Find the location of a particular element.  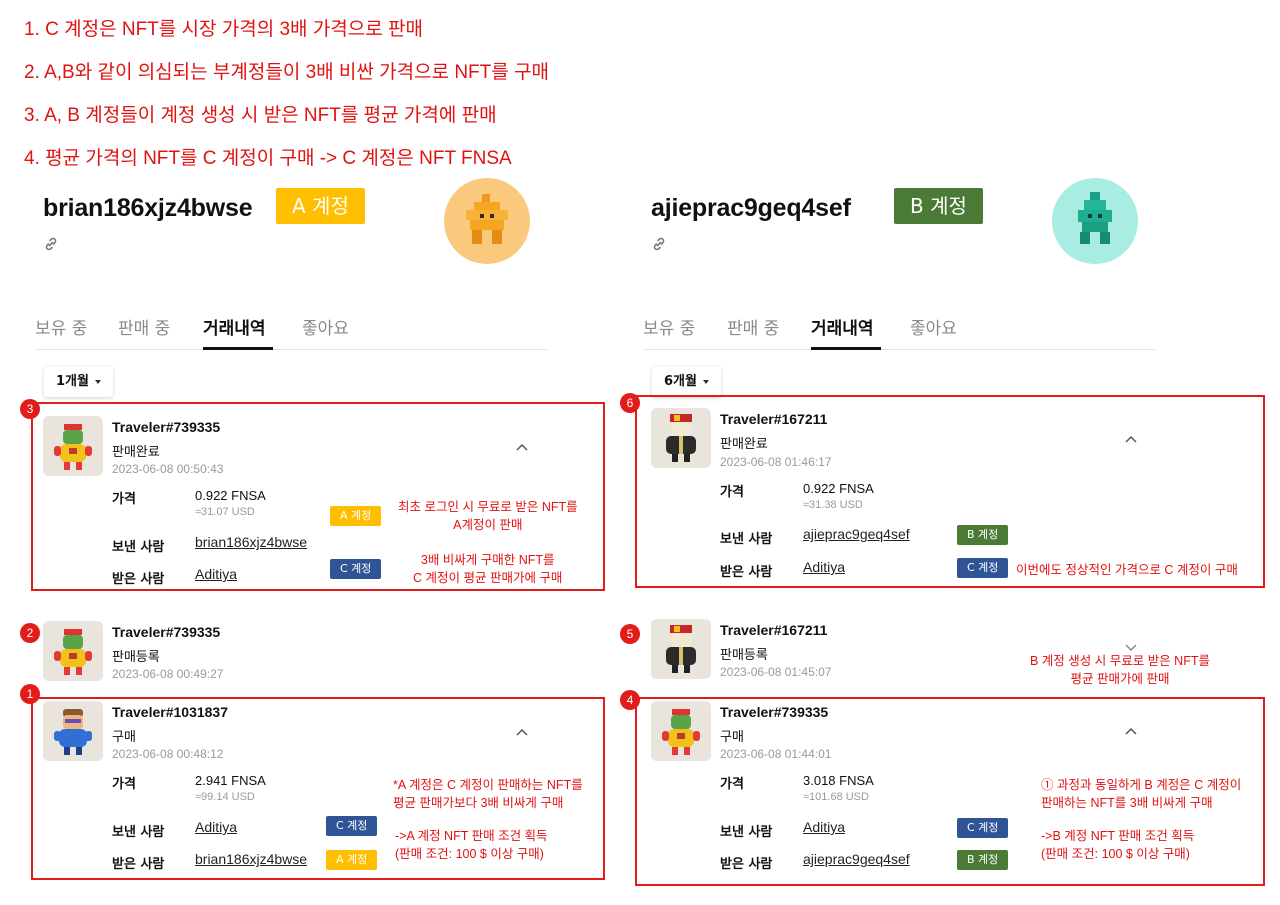

receiver-link: ajieprac9geq4sef is located at coordinates (856, 859).